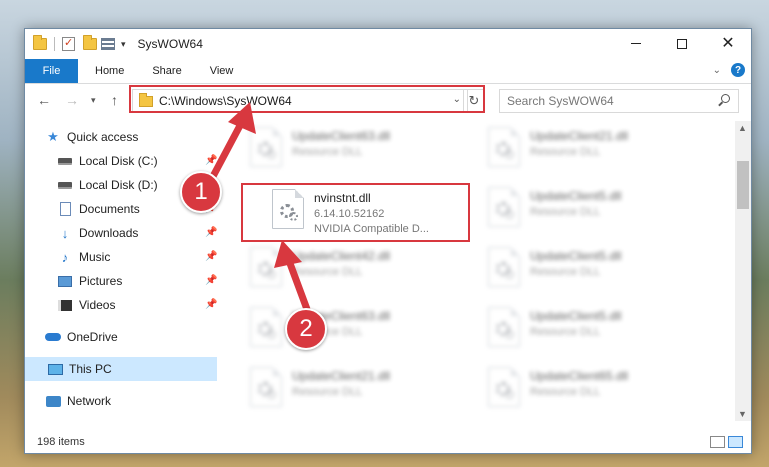  What do you see at coordinates (109, 209) in the screenshot?
I see `sidebar-item-label: Documents` at bounding box center [109, 209].